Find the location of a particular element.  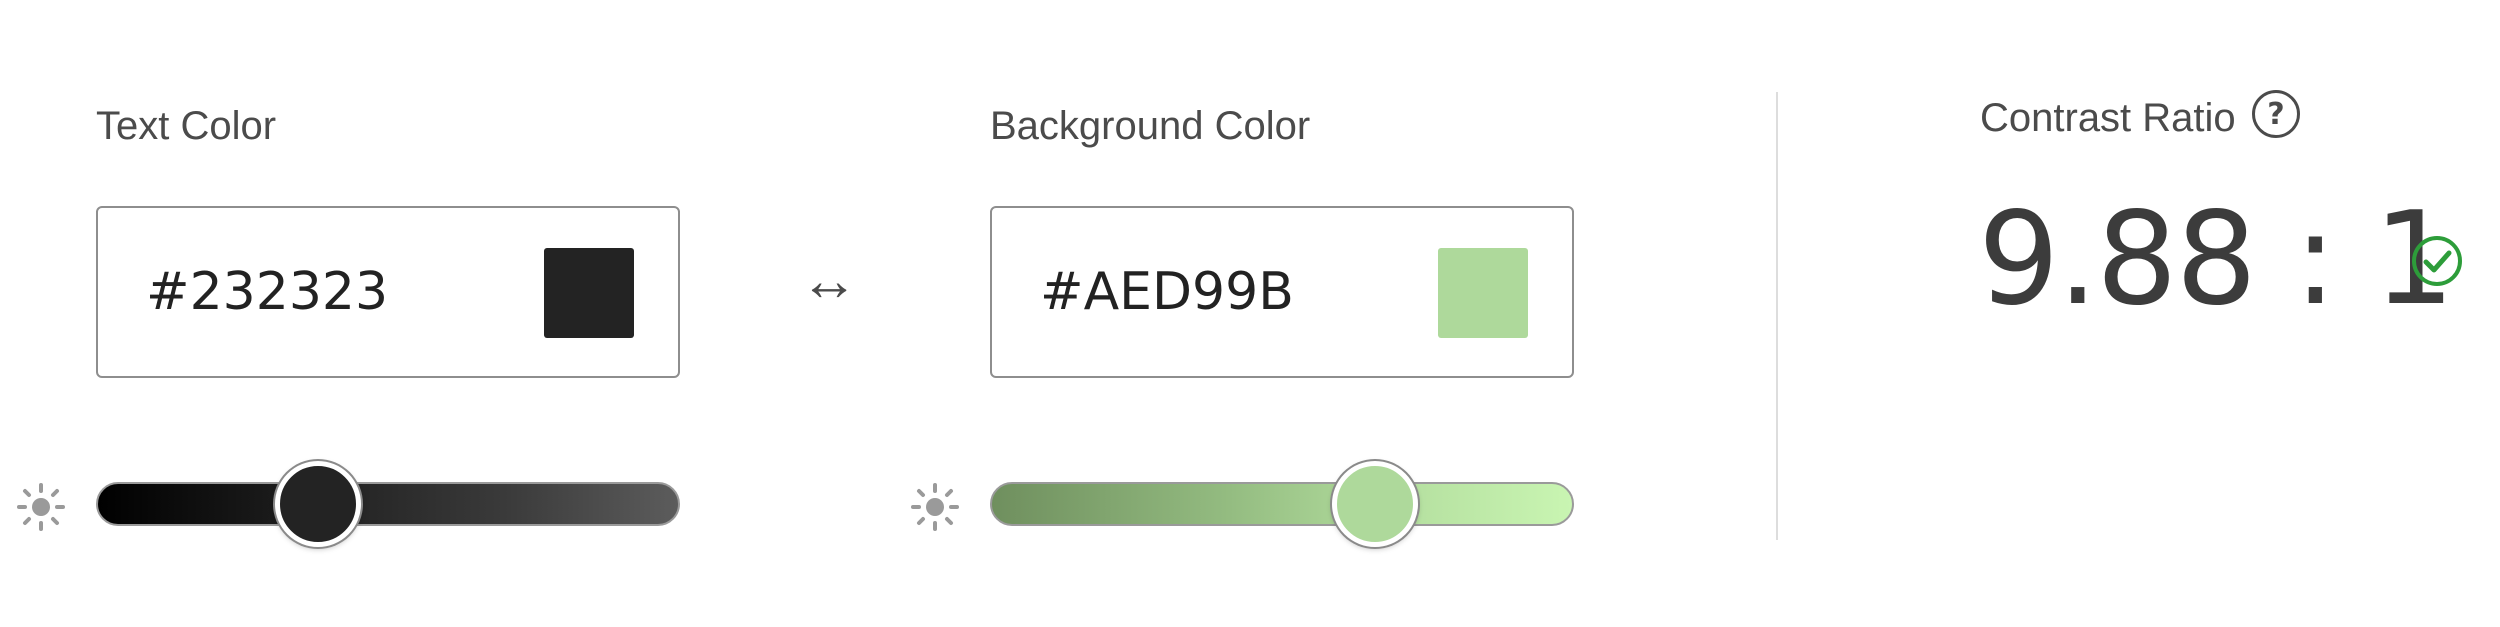

text-color-label: Text Color is located at coordinates (186, 126).